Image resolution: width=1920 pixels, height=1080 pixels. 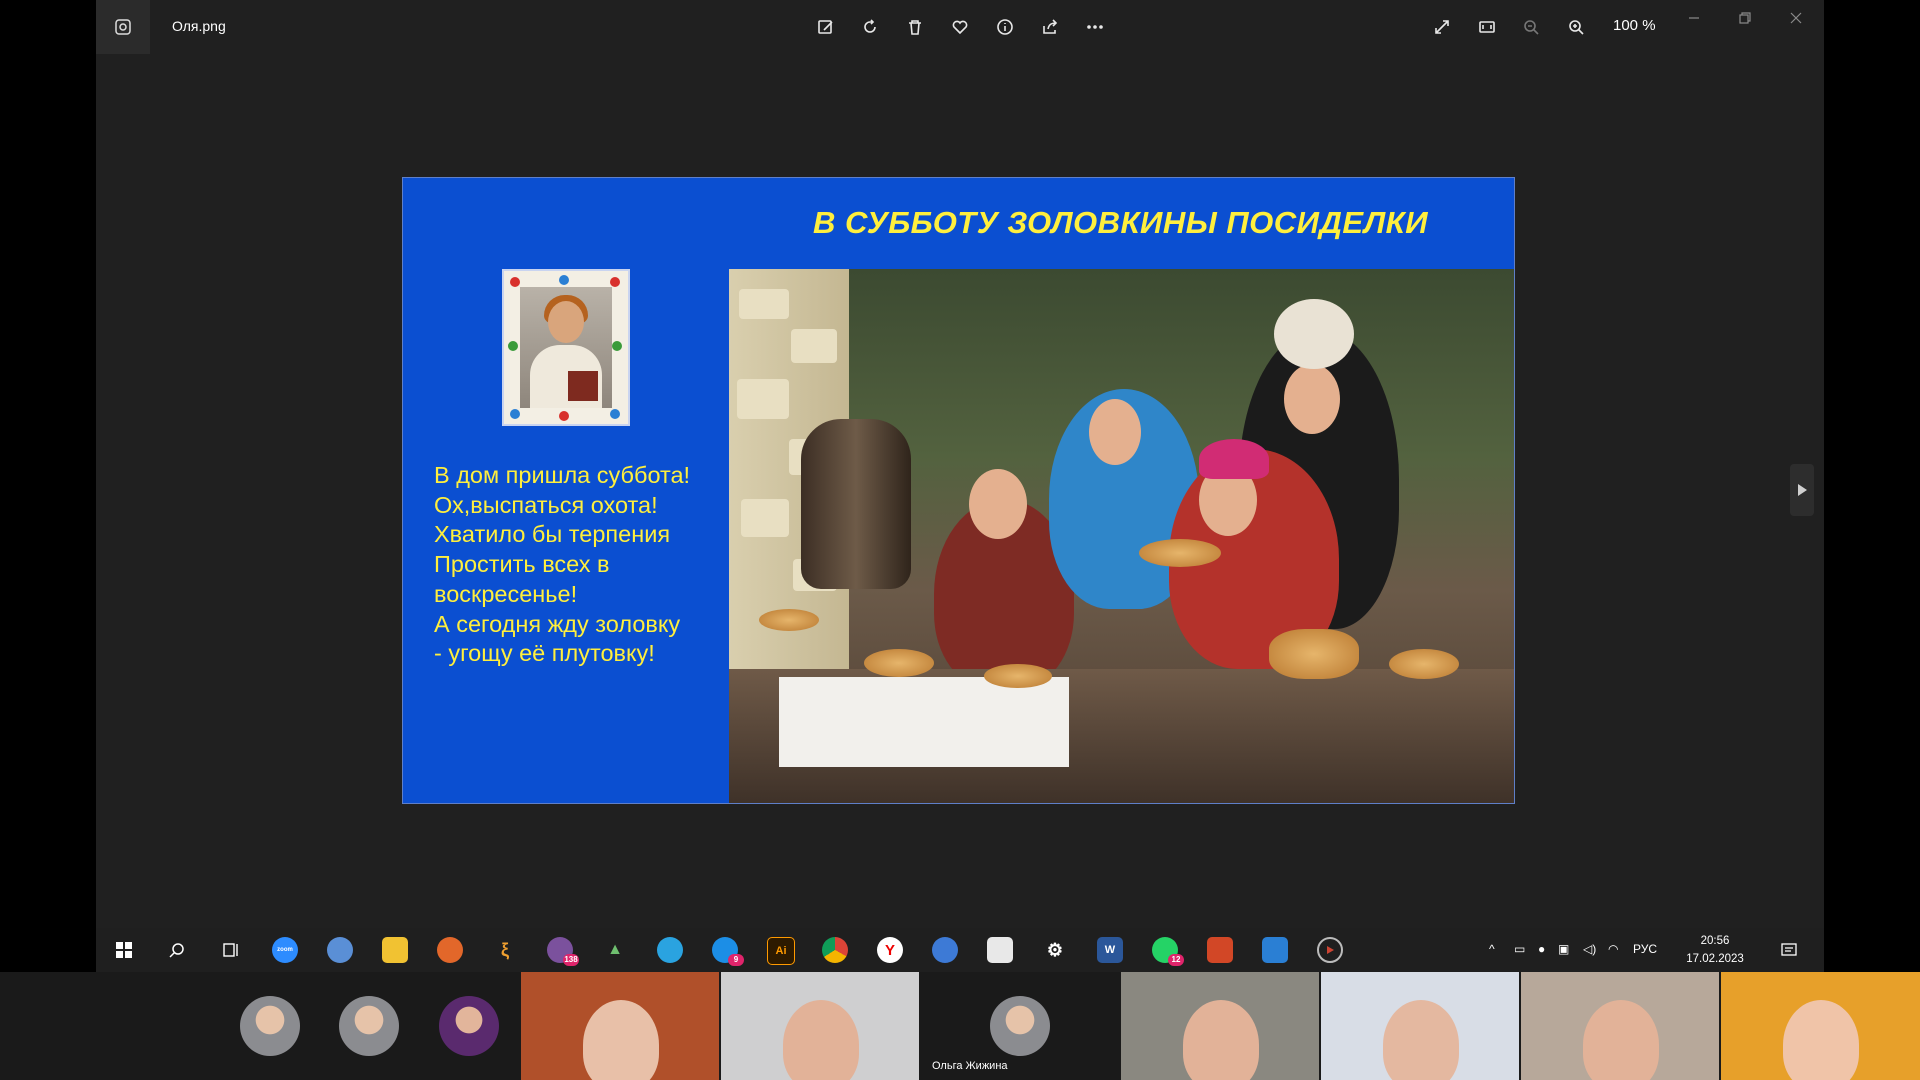 What do you see at coordinates (736, 960) in the screenshot?
I see `skype-badge: 9` at bounding box center [736, 960].